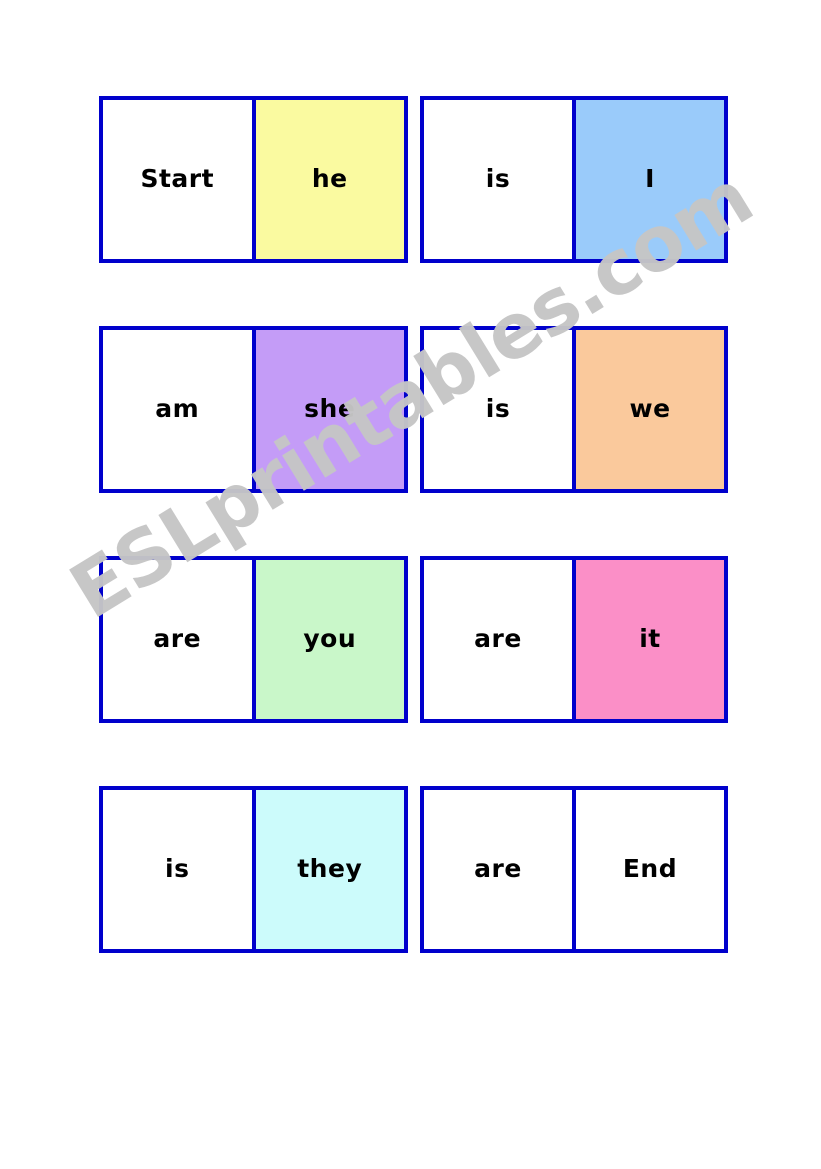  I want to click on domino-row: are you are it, so click(410, 639).